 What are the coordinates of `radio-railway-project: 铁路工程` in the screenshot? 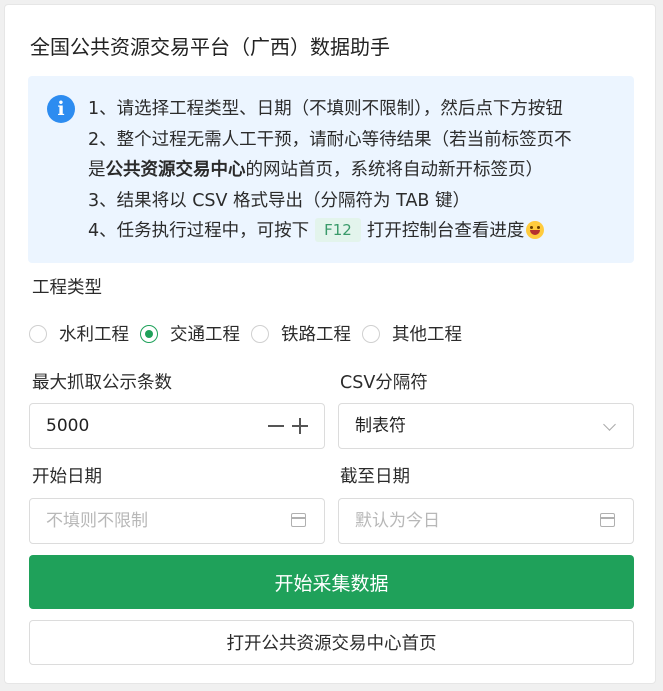 It's located at (301, 333).